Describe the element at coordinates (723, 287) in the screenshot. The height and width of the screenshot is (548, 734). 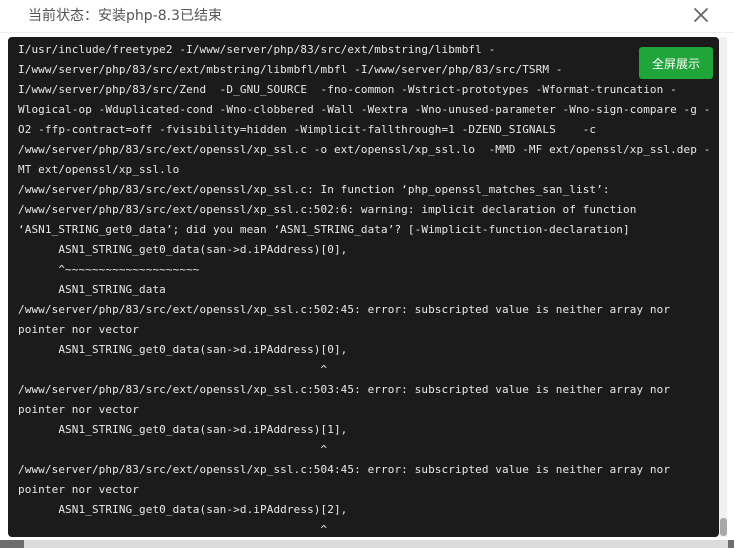
I see `console-scrollbar` at that location.